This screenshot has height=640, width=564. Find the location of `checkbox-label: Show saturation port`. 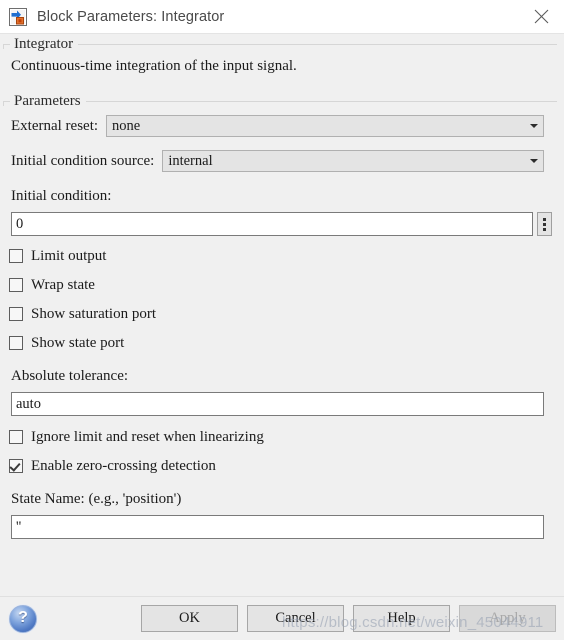

checkbox-label: Show saturation port is located at coordinates (93, 313).